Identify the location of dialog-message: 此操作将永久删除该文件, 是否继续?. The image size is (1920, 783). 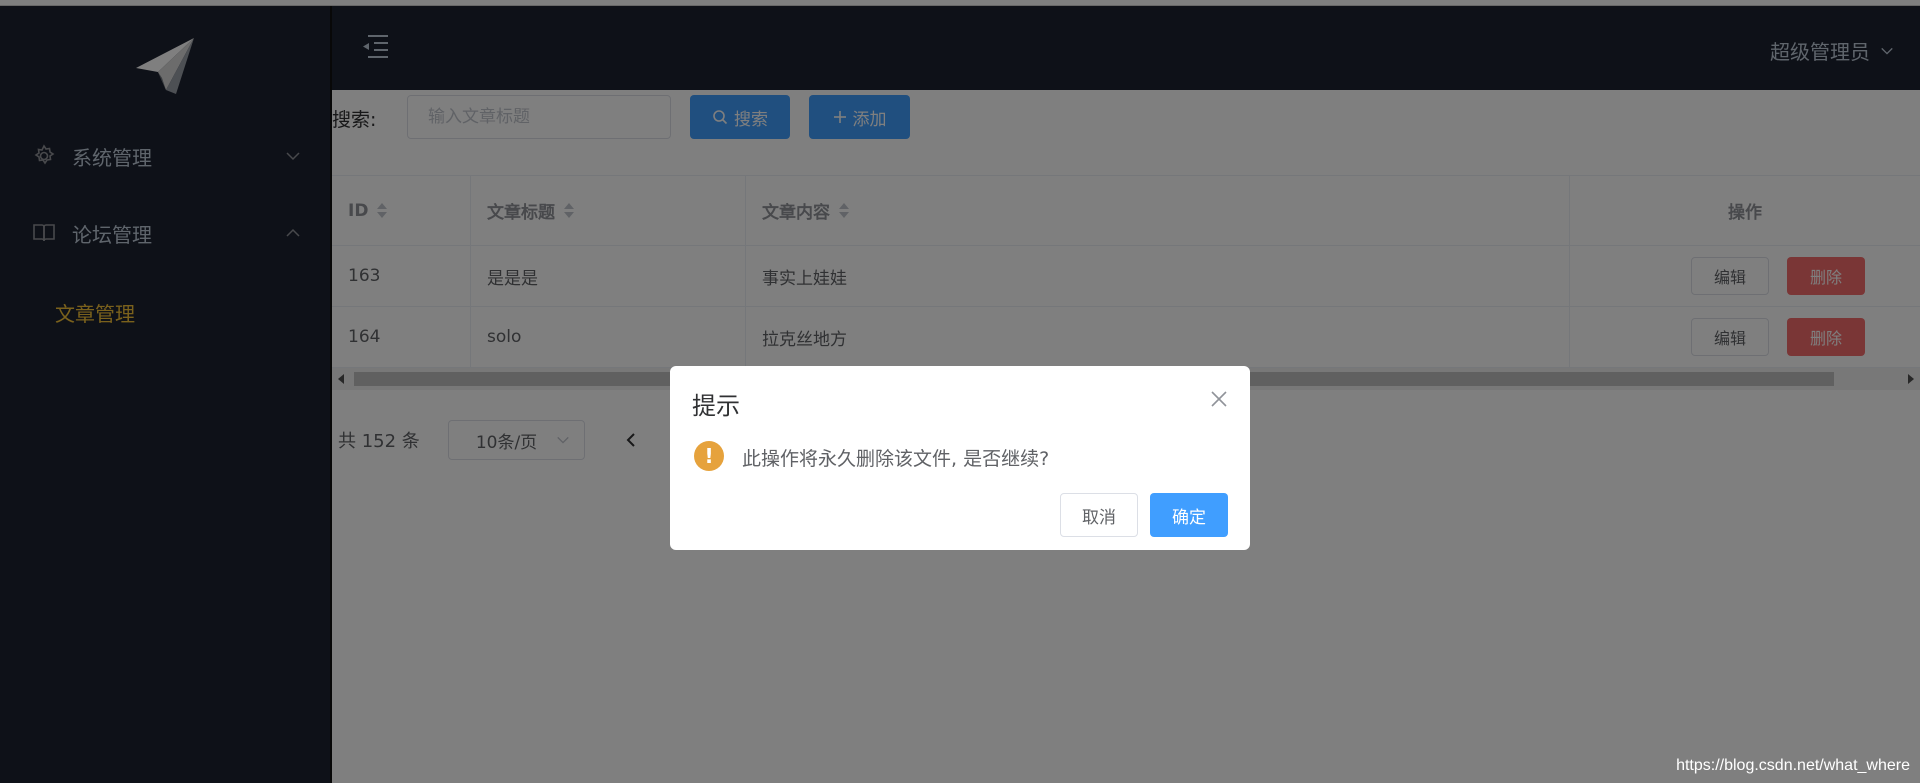
(896, 459).